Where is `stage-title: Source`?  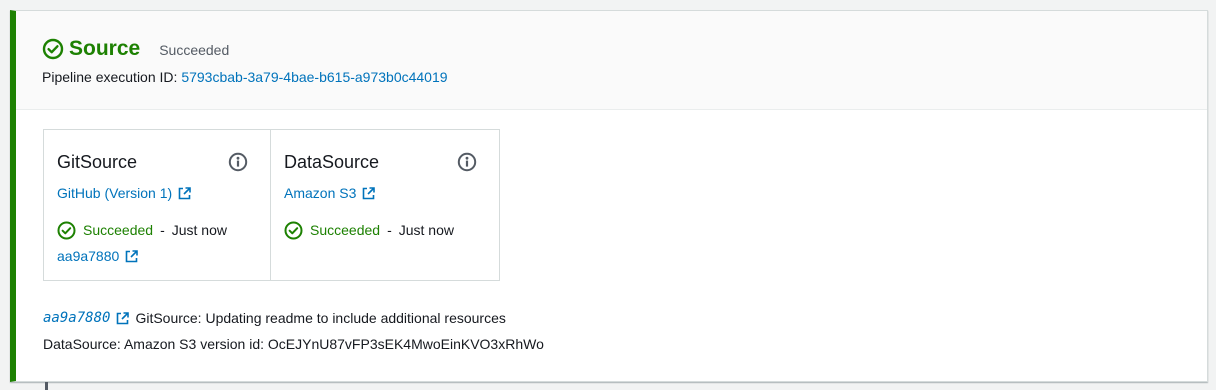 stage-title: Source is located at coordinates (105, 48).